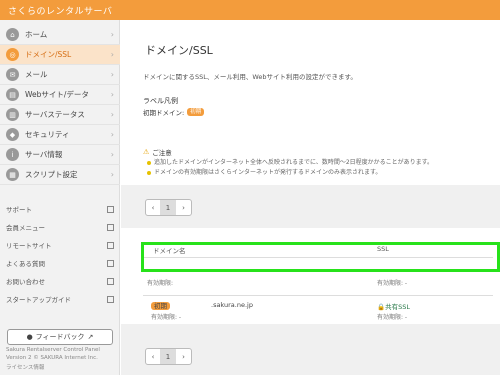 The width and height of the screenshot is (500, 375). What do you see at coordinates (52, 358) in the screenshot?
I see `footer-copyright: Version 2 © SAKURA Internet Inc.` at bounding box center [52, 358].